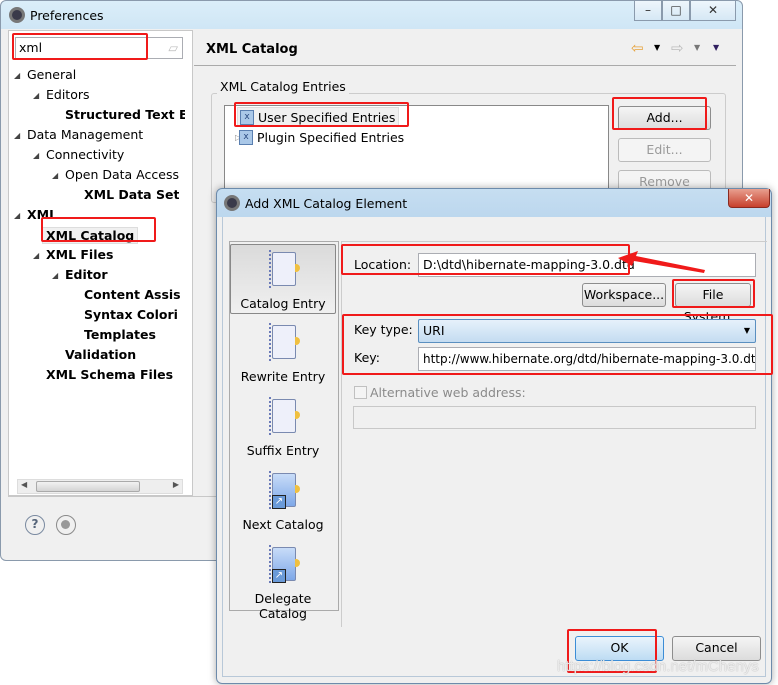  What do you see at coordinates (173, 48) in the screenshot?
I see `clear-icon: ▱` at bounding box center [173, 48].